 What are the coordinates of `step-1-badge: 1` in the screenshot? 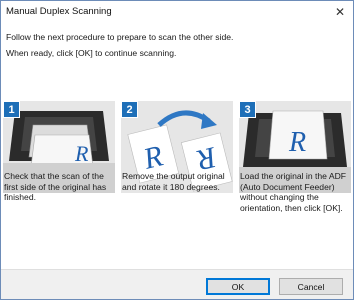 It's located at (11, 109).